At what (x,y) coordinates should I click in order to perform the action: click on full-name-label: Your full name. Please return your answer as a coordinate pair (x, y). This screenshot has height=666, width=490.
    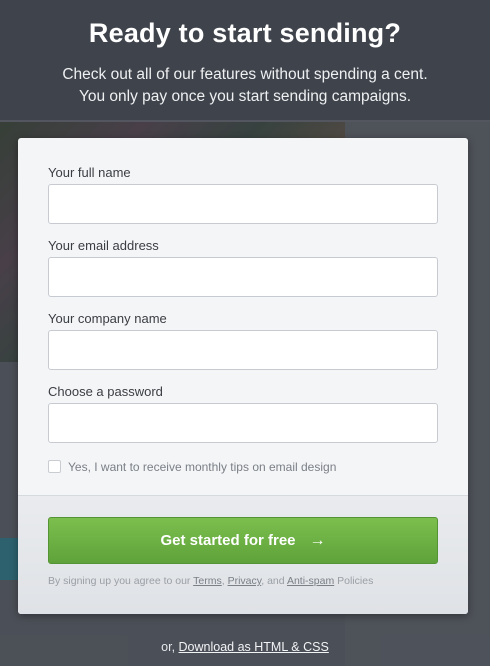
    Looking at the image, I should click on (89, 172).